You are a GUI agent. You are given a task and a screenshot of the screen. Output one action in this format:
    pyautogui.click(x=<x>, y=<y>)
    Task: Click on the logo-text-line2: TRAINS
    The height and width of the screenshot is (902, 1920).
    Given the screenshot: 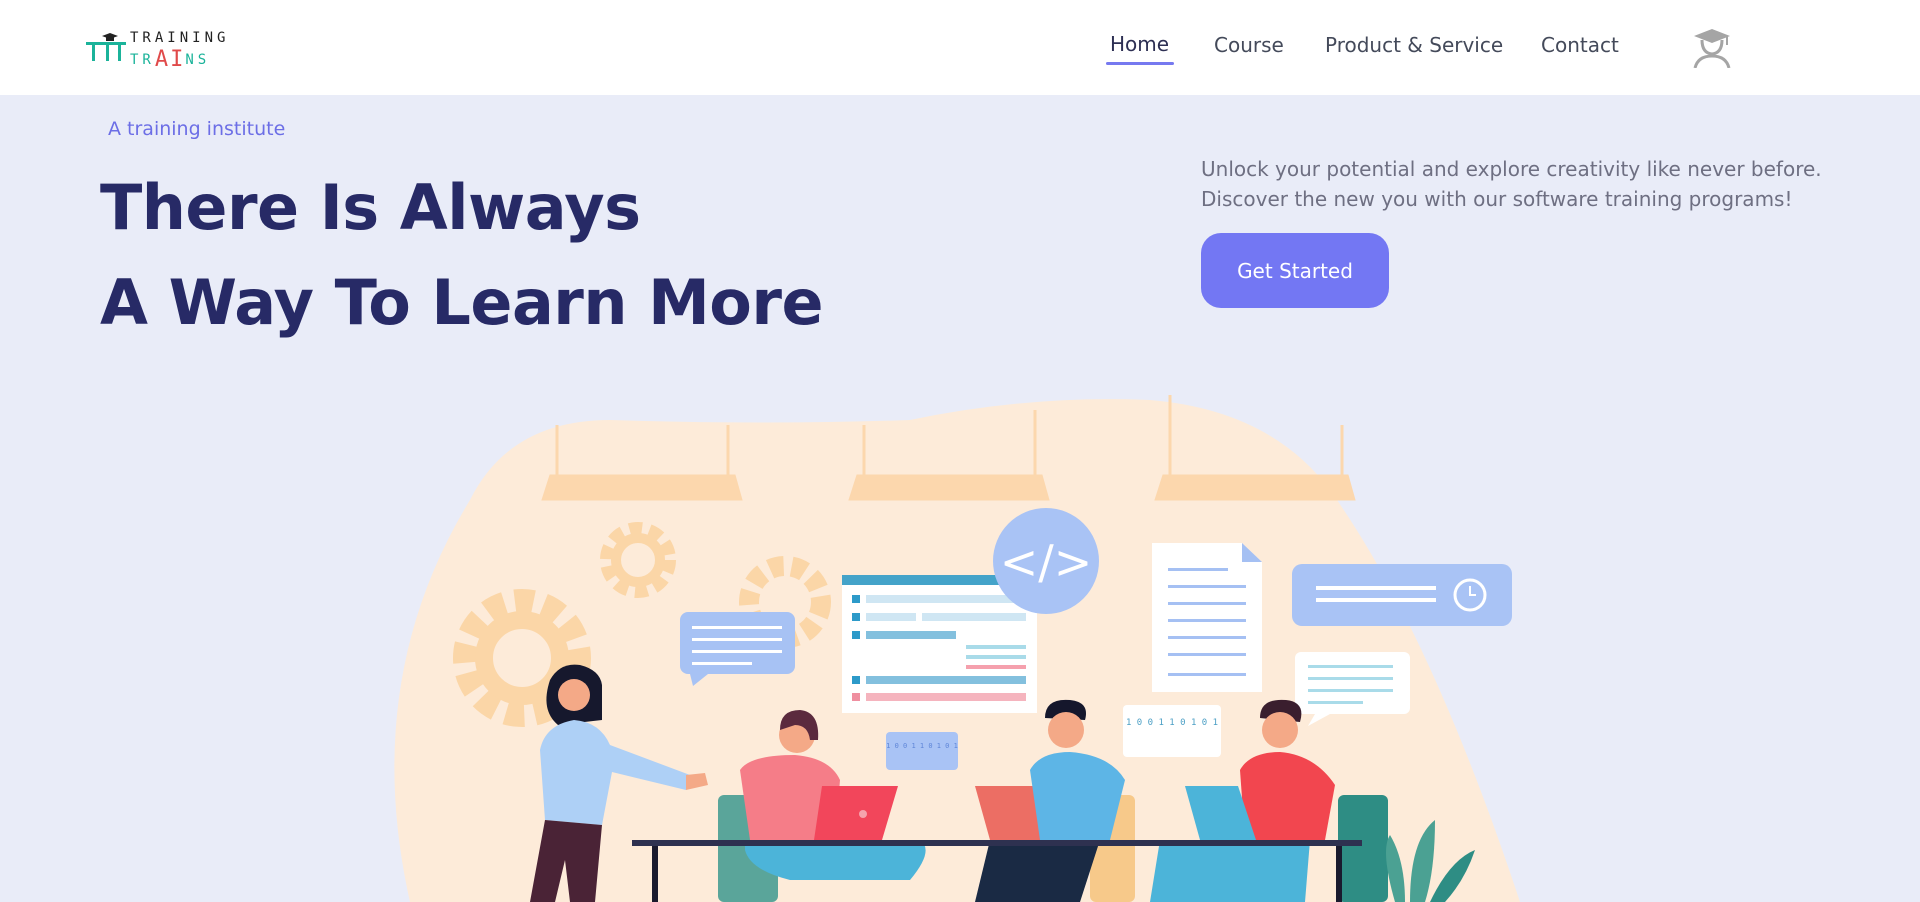 What is the action you would take?
    pyautogui.click(x=170, y=58)
    